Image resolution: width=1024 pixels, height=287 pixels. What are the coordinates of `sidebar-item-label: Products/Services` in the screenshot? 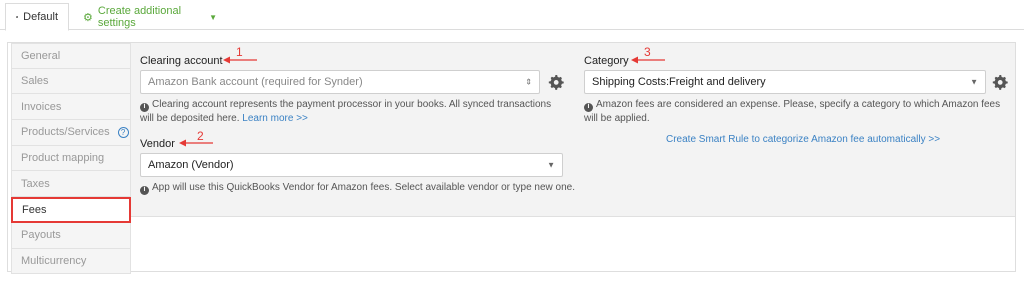 It's located at (65, 132).